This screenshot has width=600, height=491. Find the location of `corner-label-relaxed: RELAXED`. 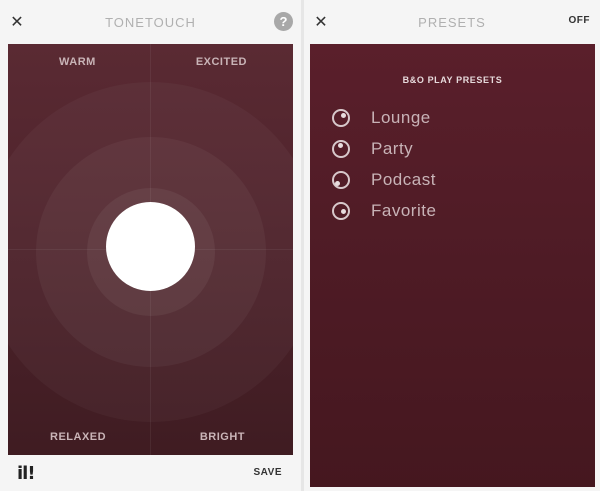

corner-label-relaxed: RELAXED is located at coordinates (78, 437).